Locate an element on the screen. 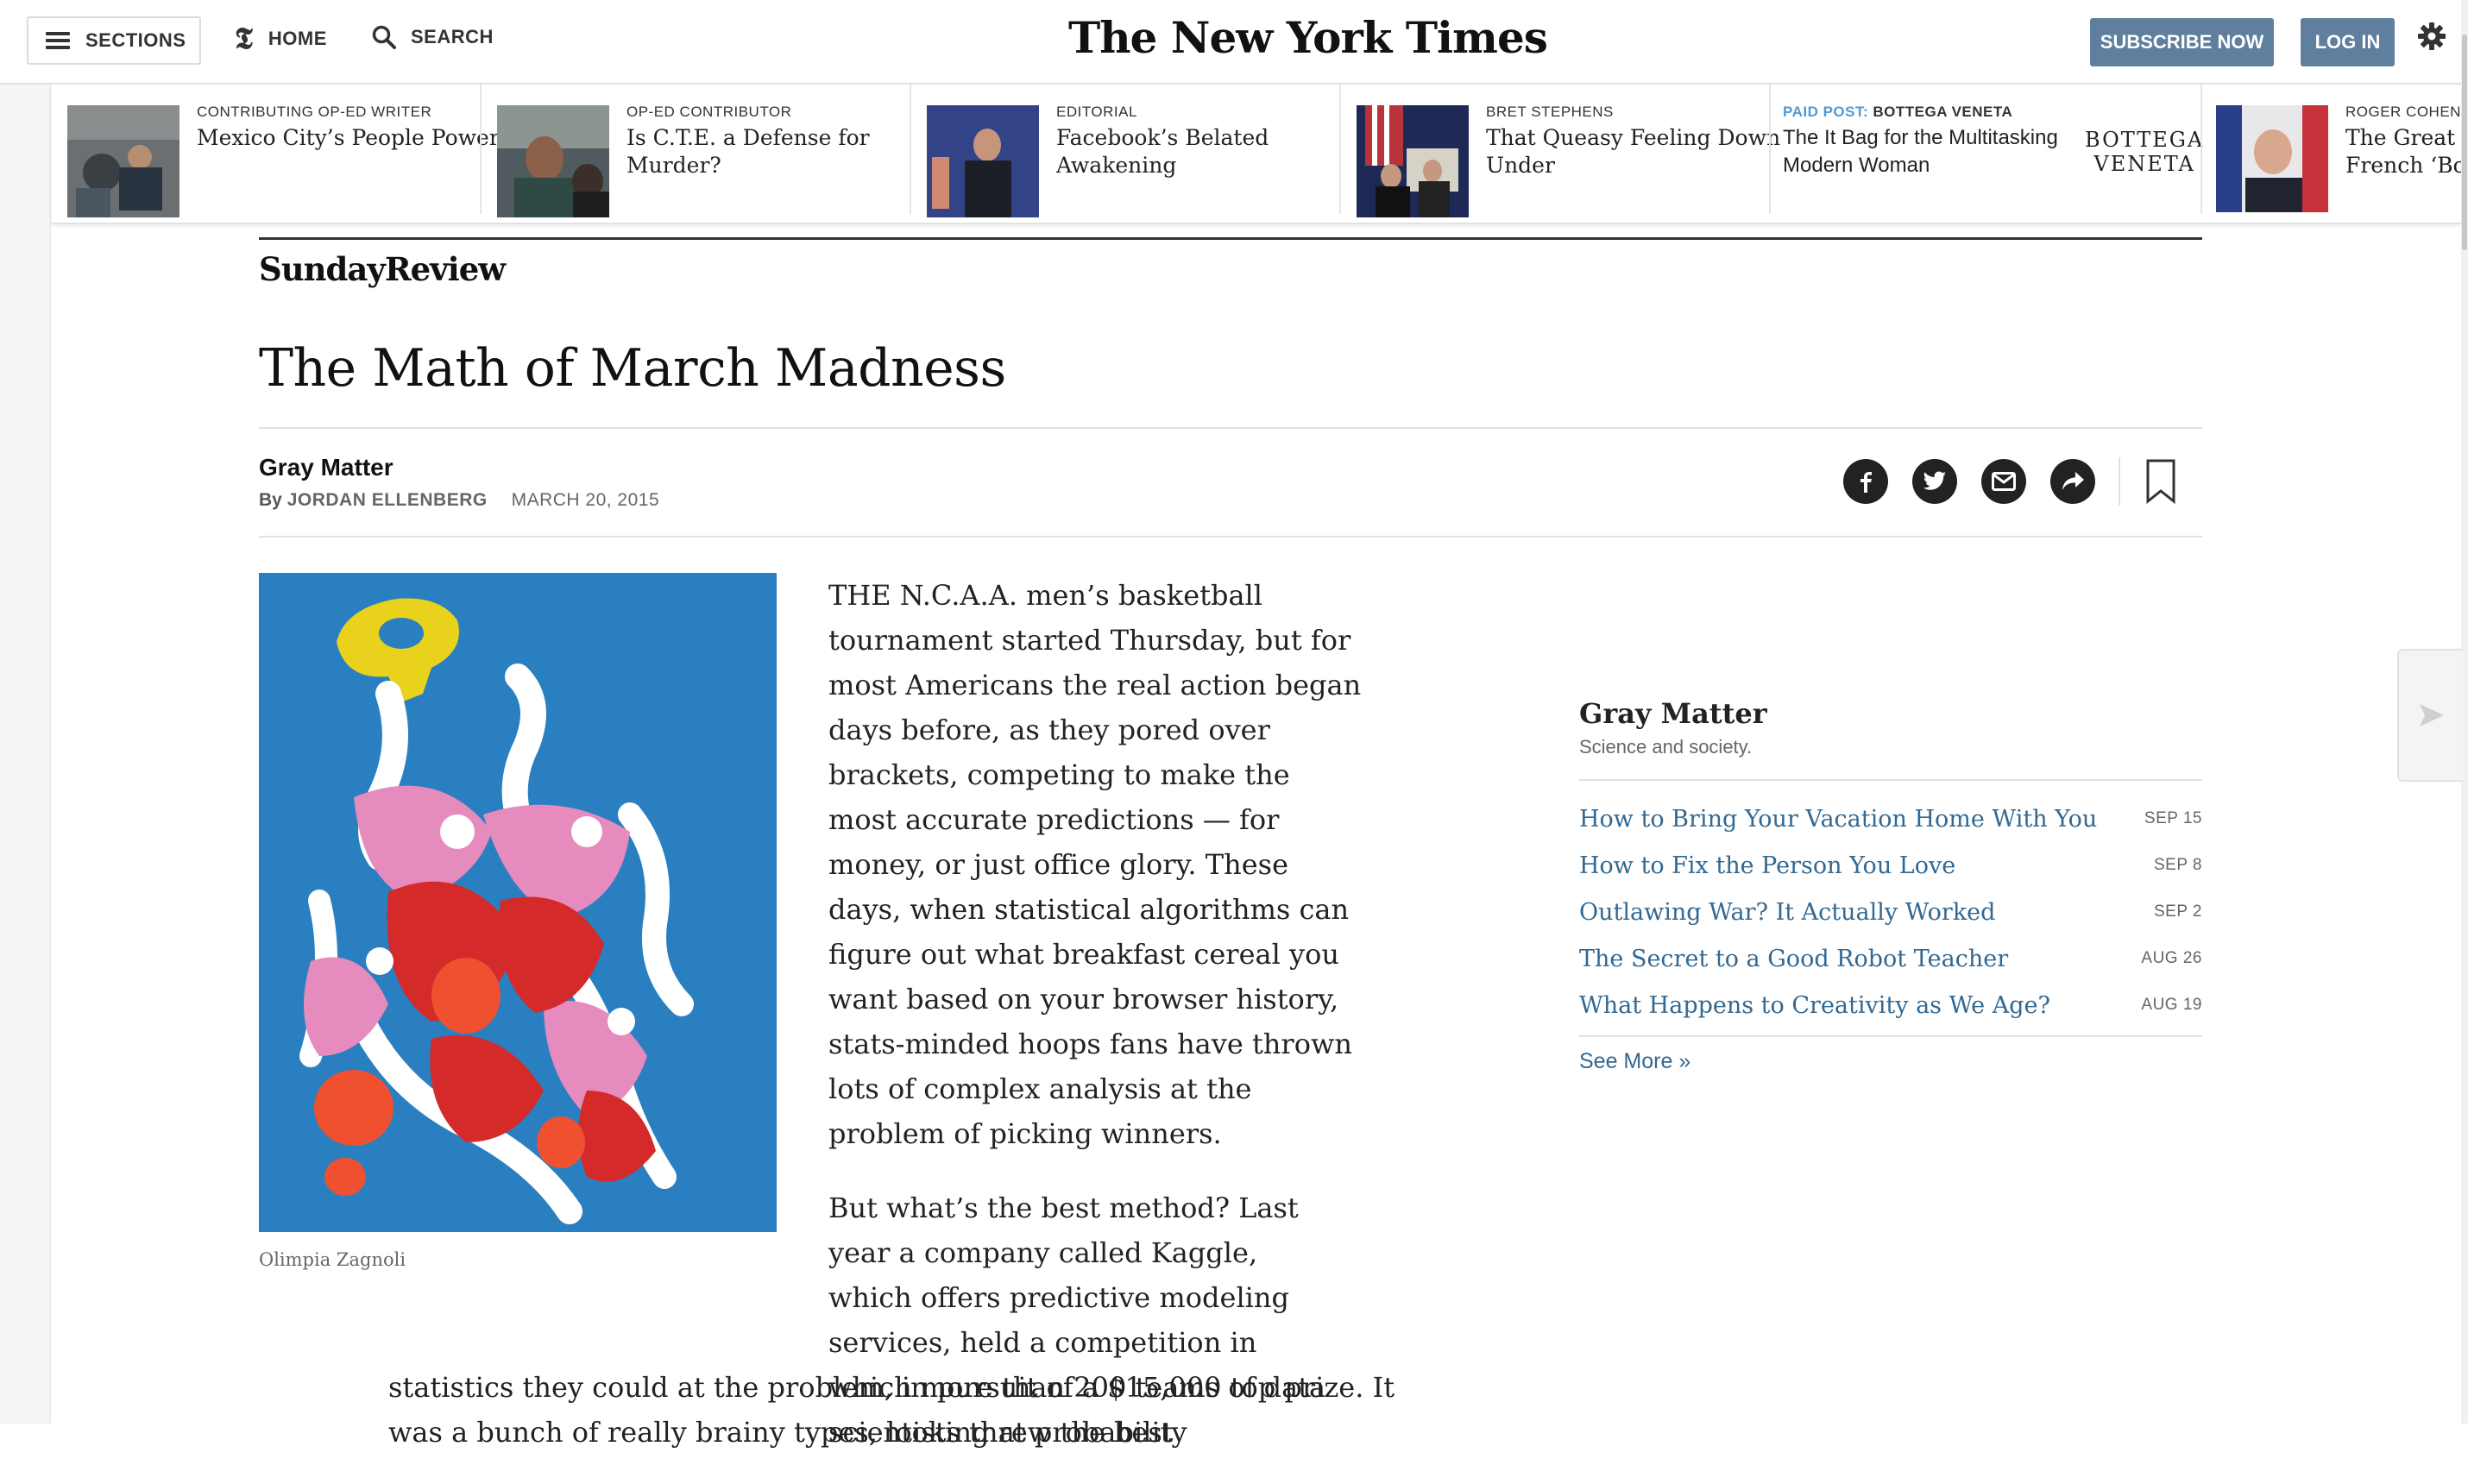  sidebar-date: AUG 19 is located at coordinates (2171, 1005).